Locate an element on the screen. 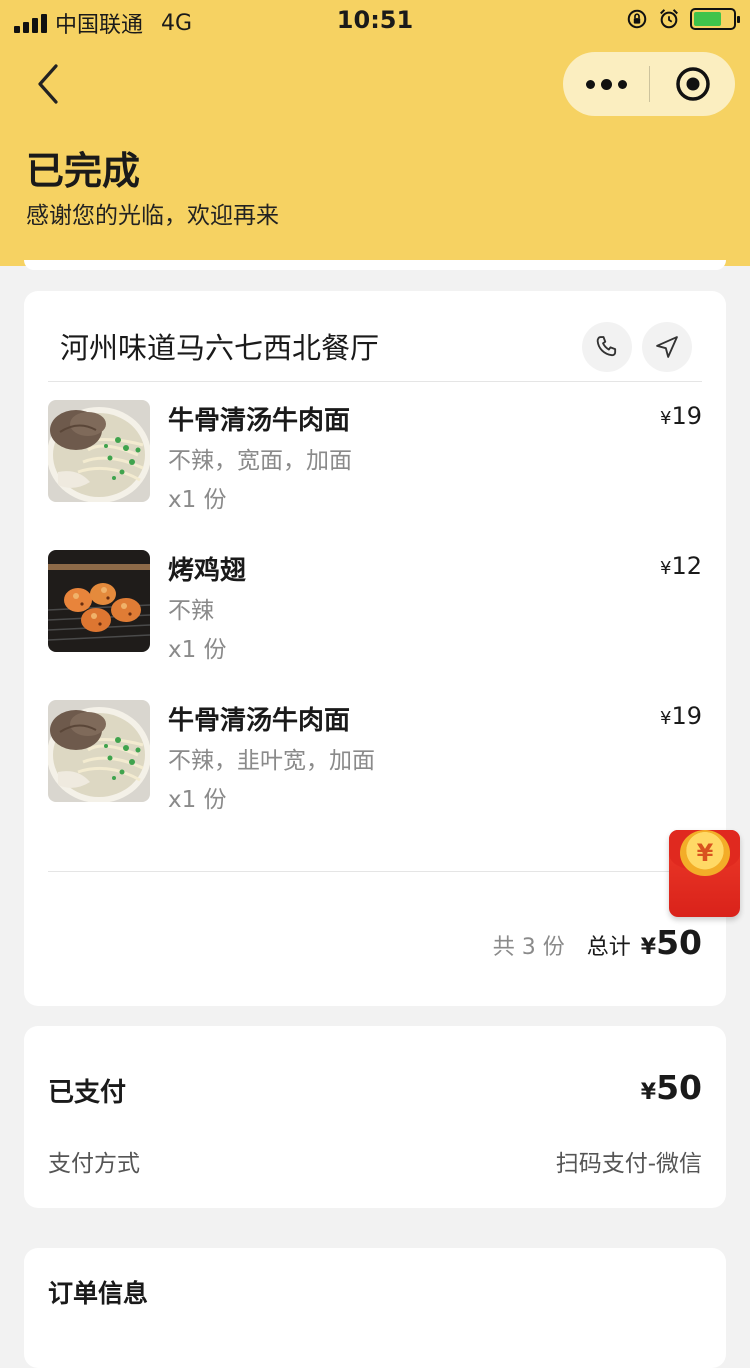  grilled-wings-image is located at coordinates (99, 601).